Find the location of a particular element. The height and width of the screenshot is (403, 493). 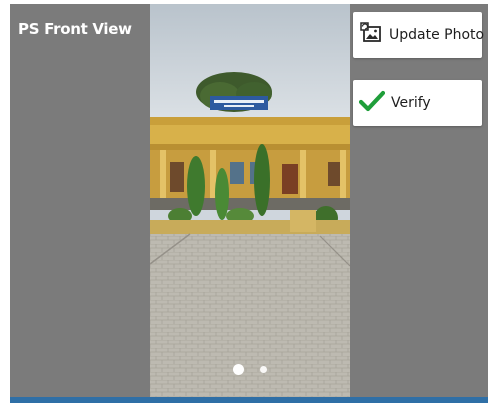

verify-label: Verify is located at coordinates (411, 103).